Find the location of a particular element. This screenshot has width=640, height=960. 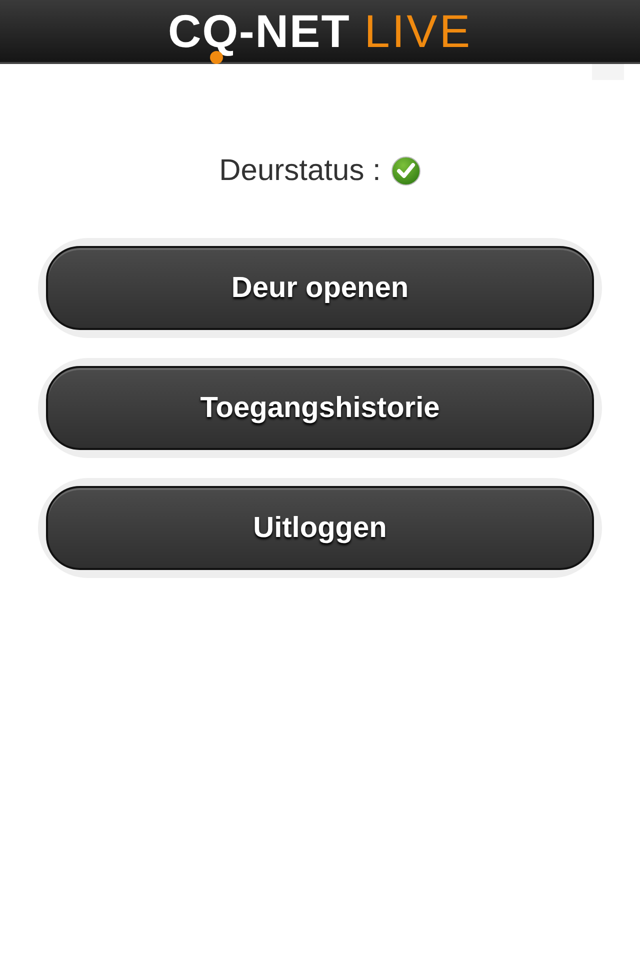

door-status-label: Deurstatus : is located at coordinates (300, 171).